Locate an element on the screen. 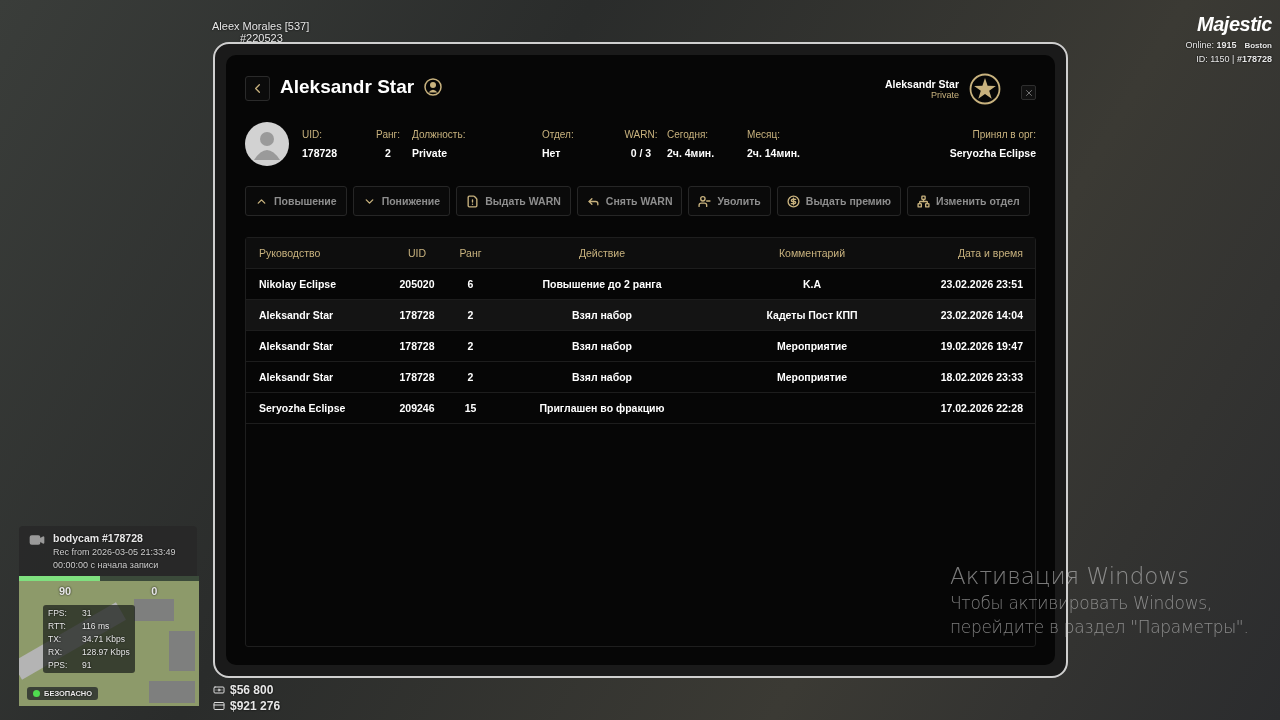  field-value: 2ч. 4мин. is located at coordinates (691, 153).